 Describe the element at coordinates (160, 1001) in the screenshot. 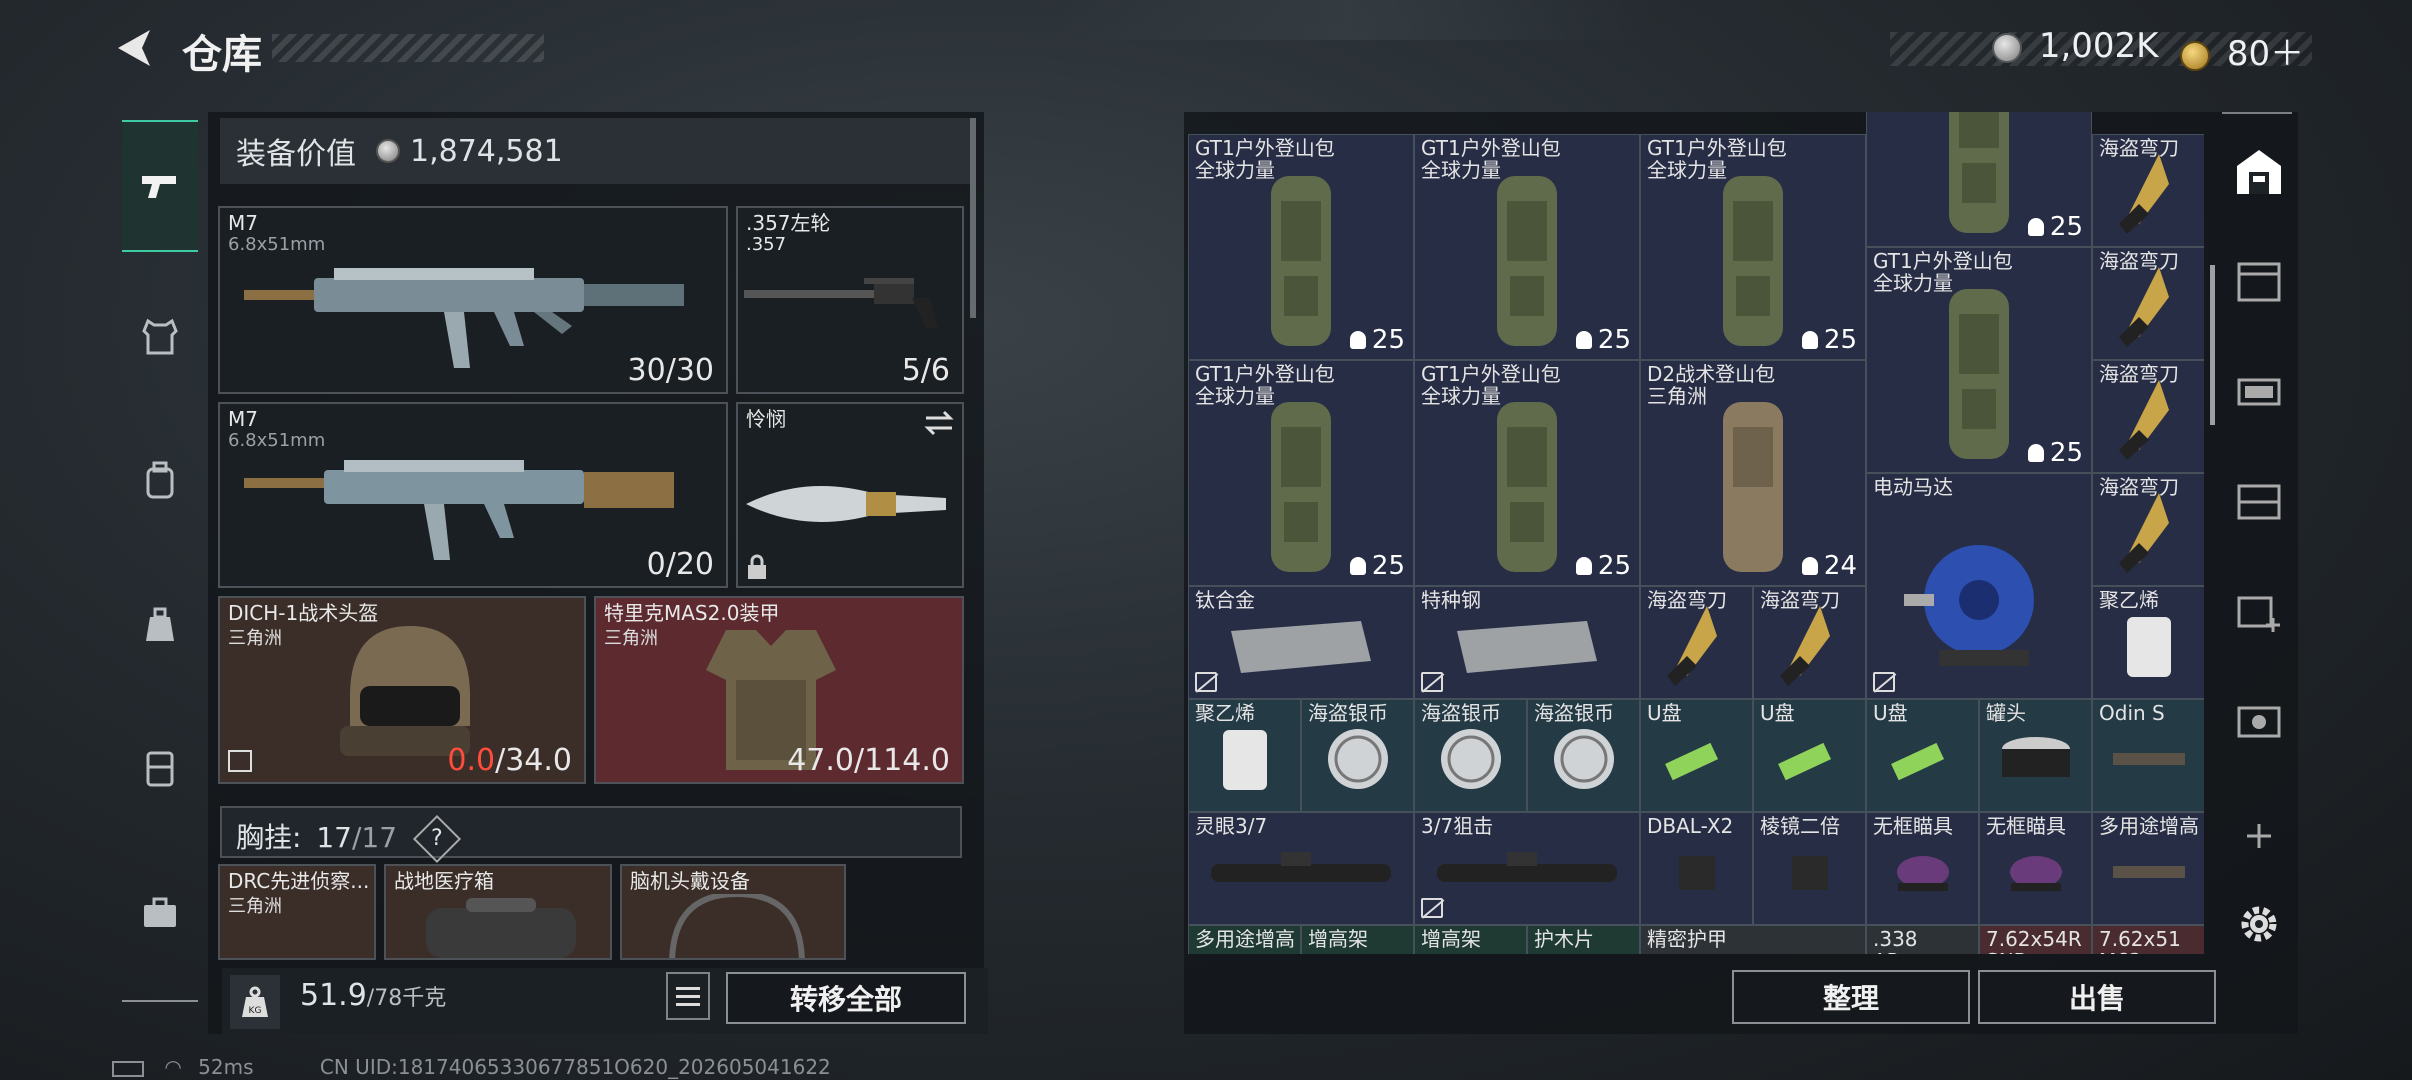

I see `tabs-divider` at that location.